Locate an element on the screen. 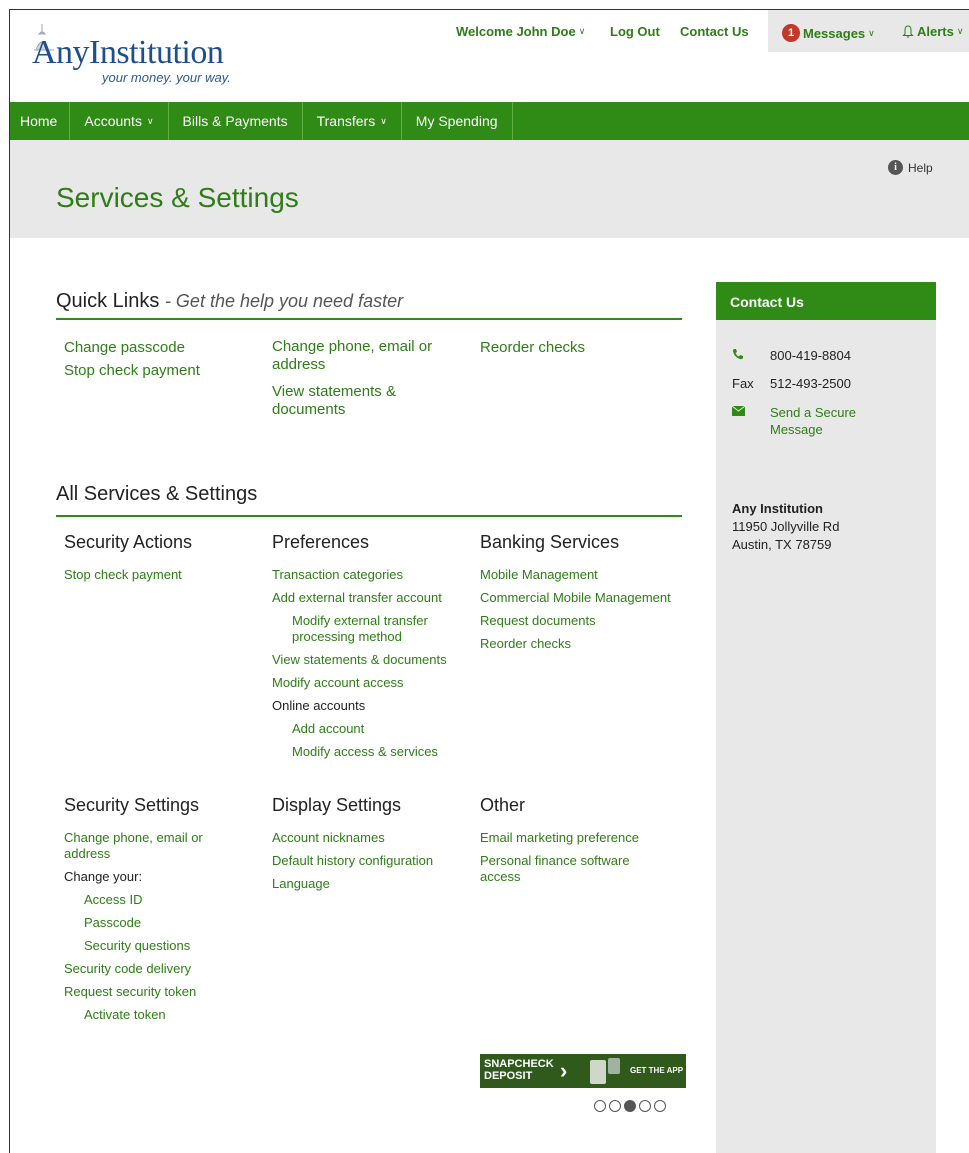 The width and height of the screenshot is (969, 1153). banking-services-heading: Banking Services is located at coordinates (550, 542).